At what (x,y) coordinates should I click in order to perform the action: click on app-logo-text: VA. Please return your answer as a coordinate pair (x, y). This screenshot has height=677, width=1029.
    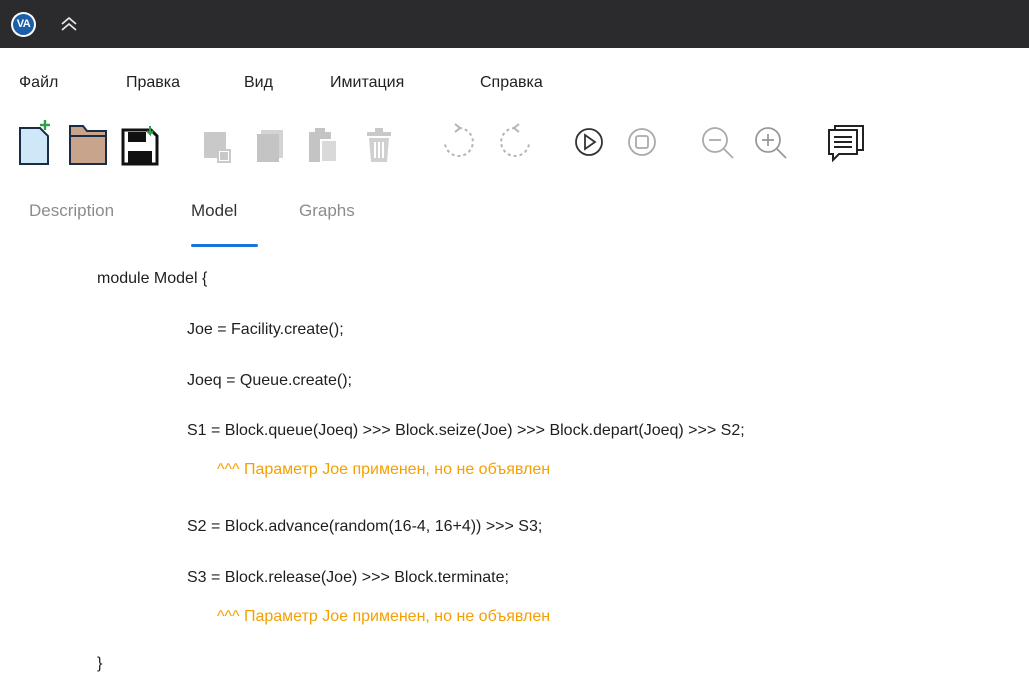
    Looking at the image, I should click on (23, 24).